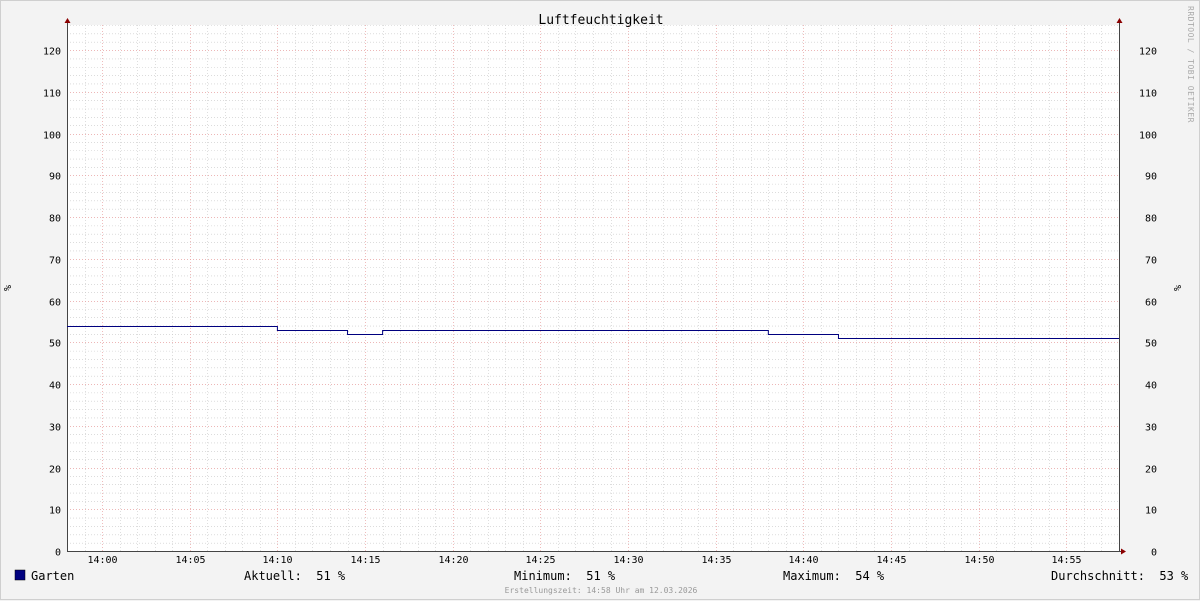  I want to click on y-tick-label-right: 60, so click(1151, 303).